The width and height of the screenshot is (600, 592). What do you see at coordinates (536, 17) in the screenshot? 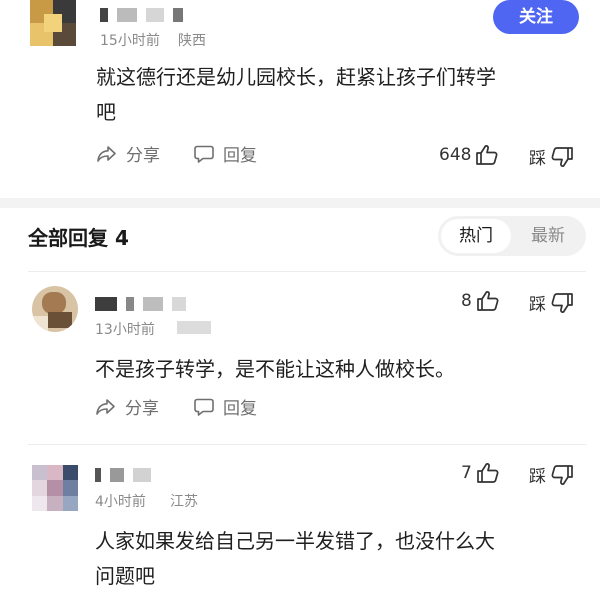
I see `follow-button: 关注` at bounding box center [536, 17].